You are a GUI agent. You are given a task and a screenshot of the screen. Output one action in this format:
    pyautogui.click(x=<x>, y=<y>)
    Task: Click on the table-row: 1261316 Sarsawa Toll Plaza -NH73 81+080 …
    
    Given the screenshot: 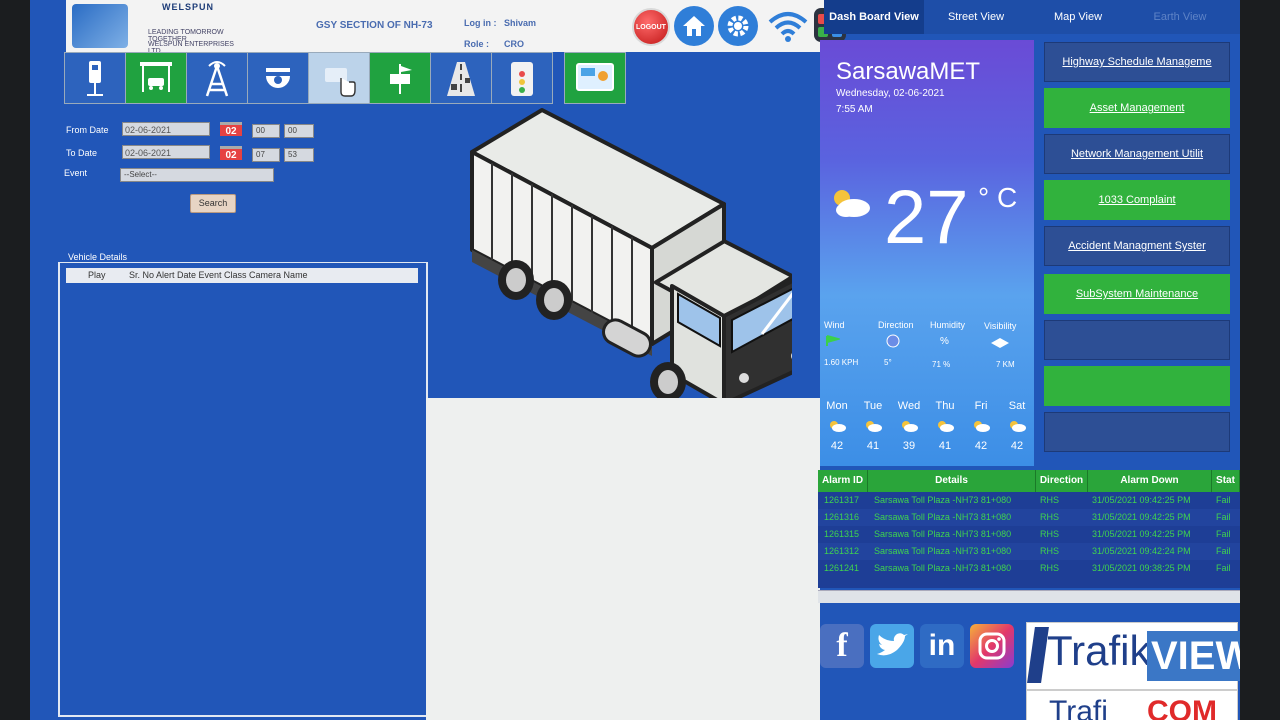 What is the action you would take?
    pyautogui.click(x=1029, y=517)
    